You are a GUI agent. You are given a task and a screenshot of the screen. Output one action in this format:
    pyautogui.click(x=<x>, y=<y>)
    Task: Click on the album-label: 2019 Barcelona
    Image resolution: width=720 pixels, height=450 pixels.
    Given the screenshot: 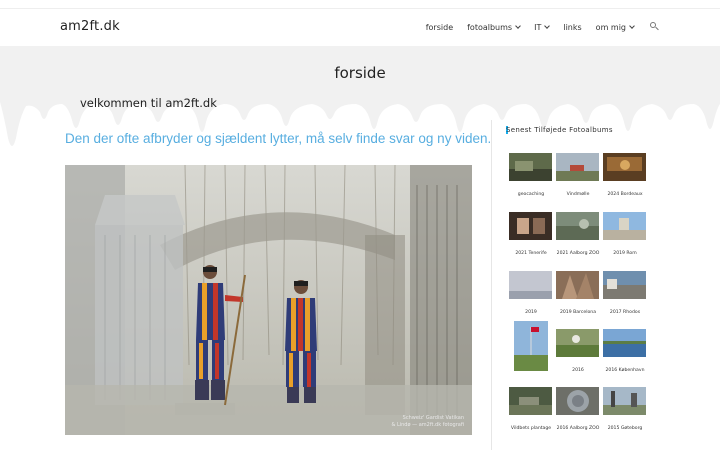 What is the action you would take?
    pyautogui.click(x=578, y=312)
    